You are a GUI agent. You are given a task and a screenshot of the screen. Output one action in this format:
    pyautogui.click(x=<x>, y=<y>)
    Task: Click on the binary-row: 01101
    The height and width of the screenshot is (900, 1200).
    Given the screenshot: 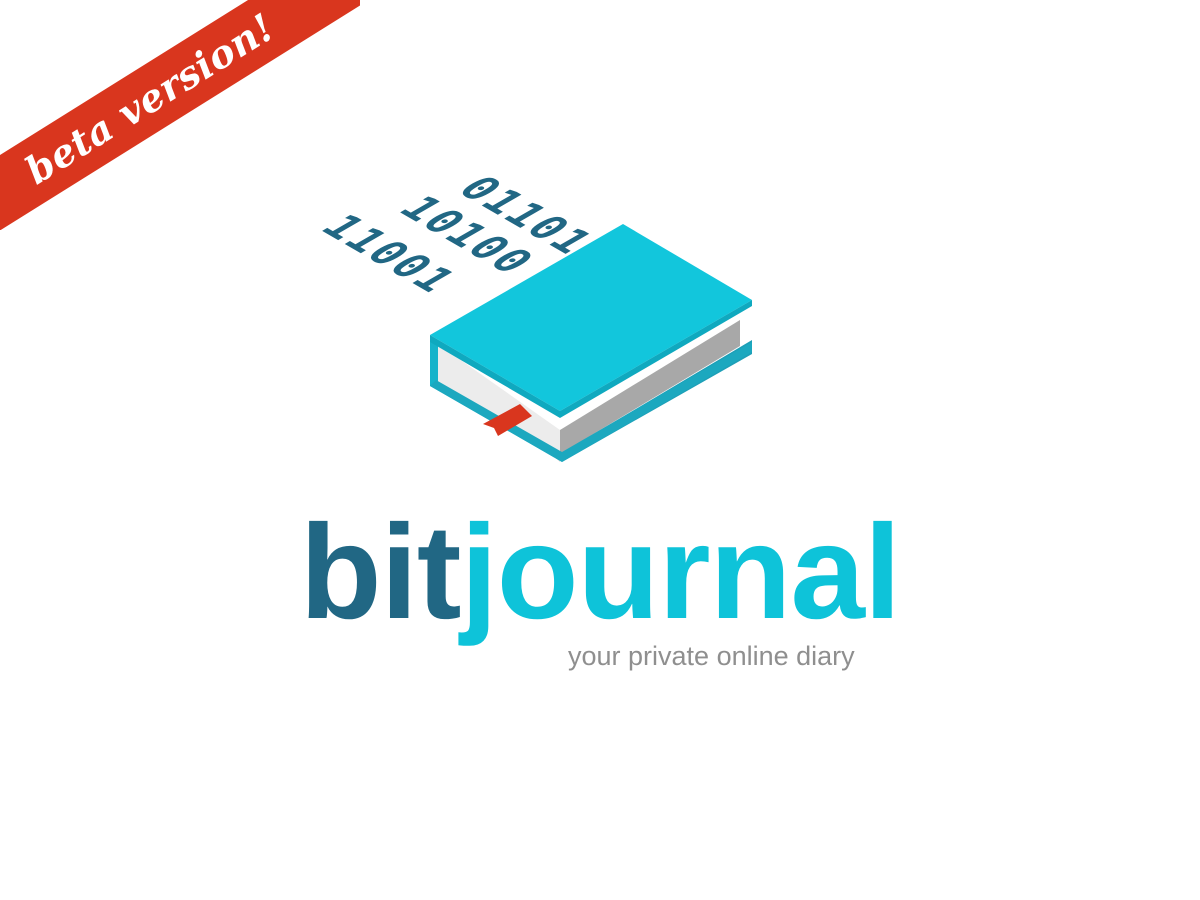 What is the action you would take?
    pyautogui.click(x=525, y=216)
    